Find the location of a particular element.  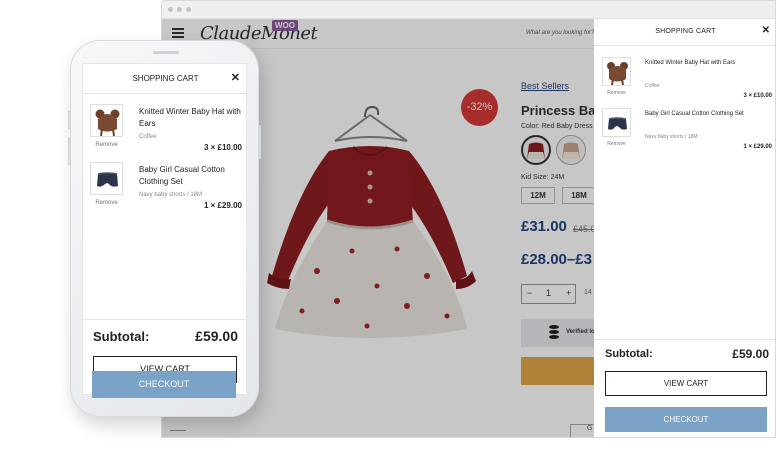

browser-title-bar is located at coordinates (468, 10).